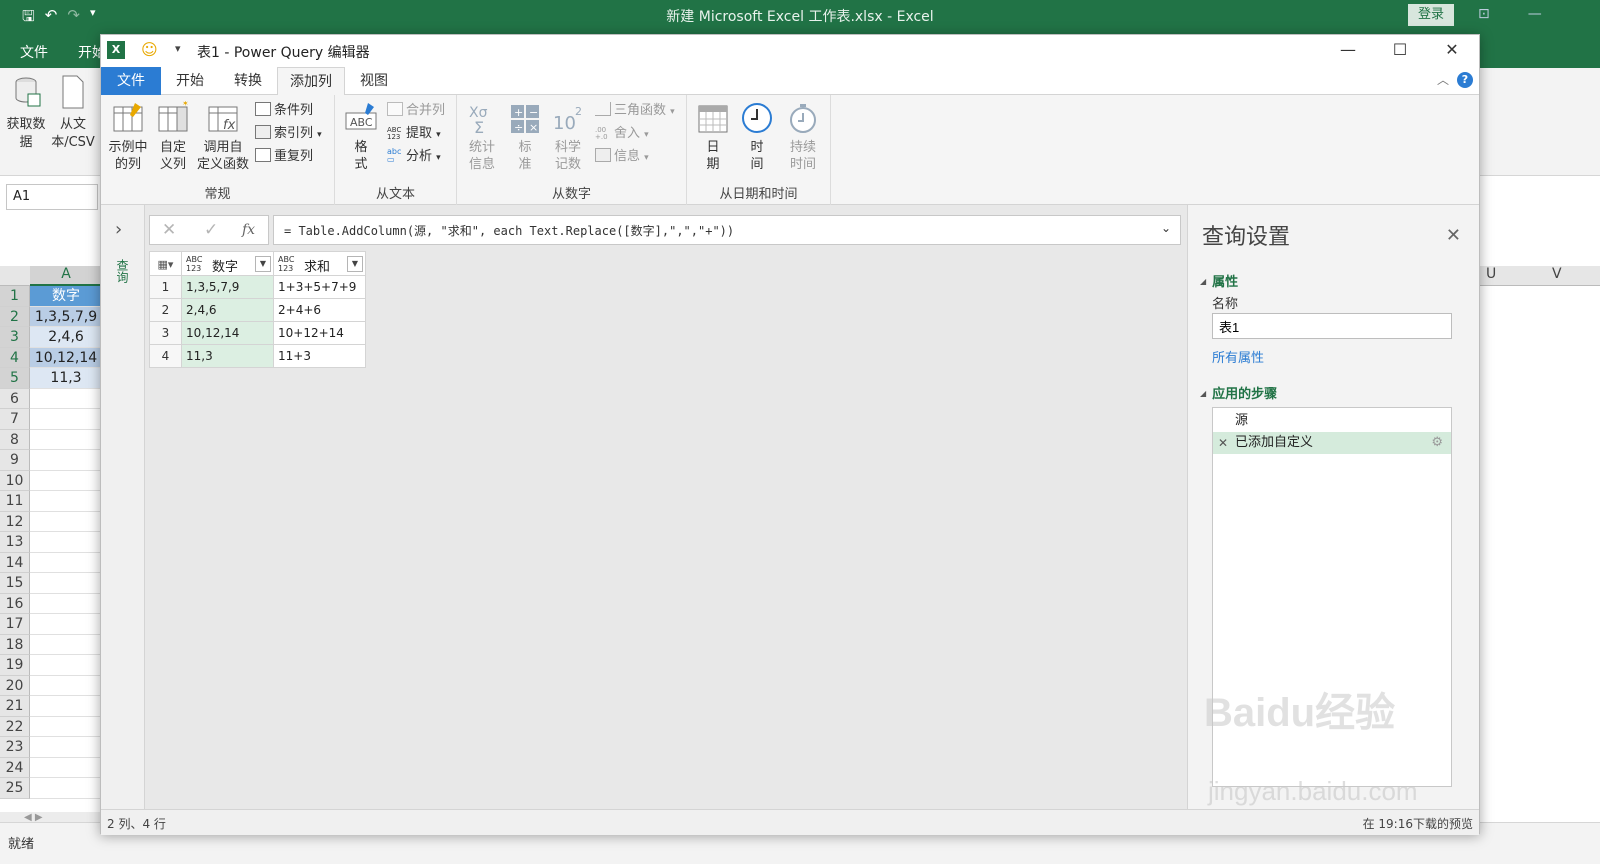  What do you see at coordinates (173, 137) in the screenshot?
I see `custom-column-button: ✶ 自定 义列` at bounding box center [173, 137].